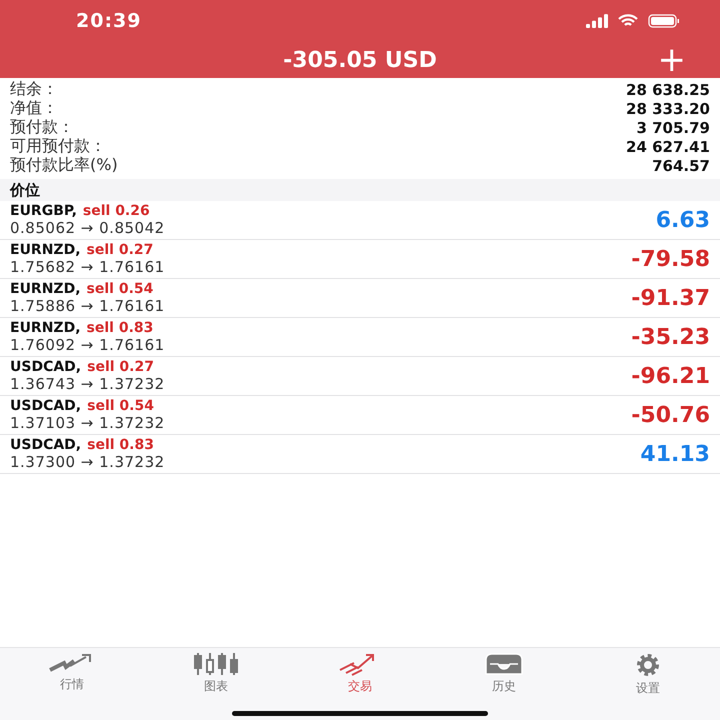 The width and height of the screenshot is (720, 720). I want to click on position-row: USDCAD, sell 0.83 1.37300 → 1.37232 41.13, so click(360, 454).